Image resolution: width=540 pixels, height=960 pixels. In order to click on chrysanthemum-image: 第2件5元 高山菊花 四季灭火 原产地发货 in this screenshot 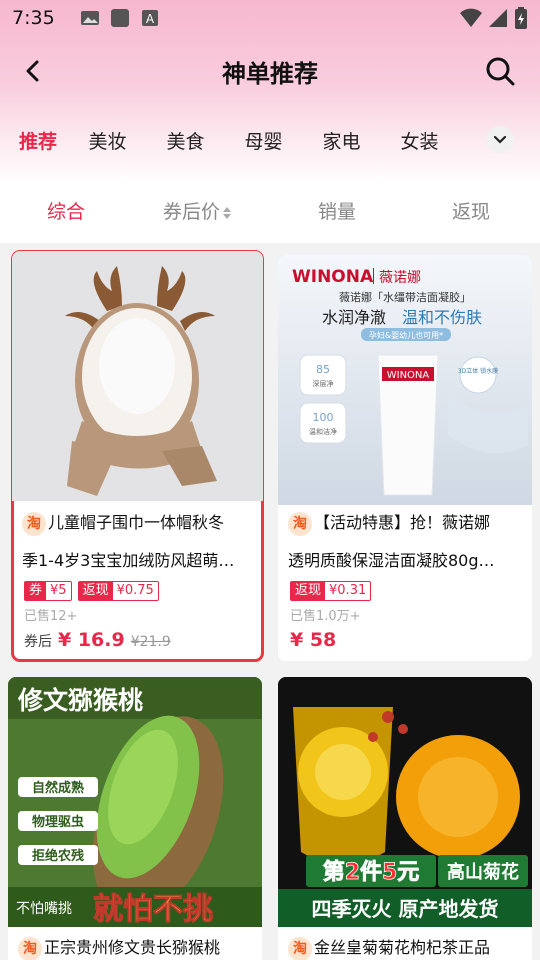, I will do `click(405, 802)`.